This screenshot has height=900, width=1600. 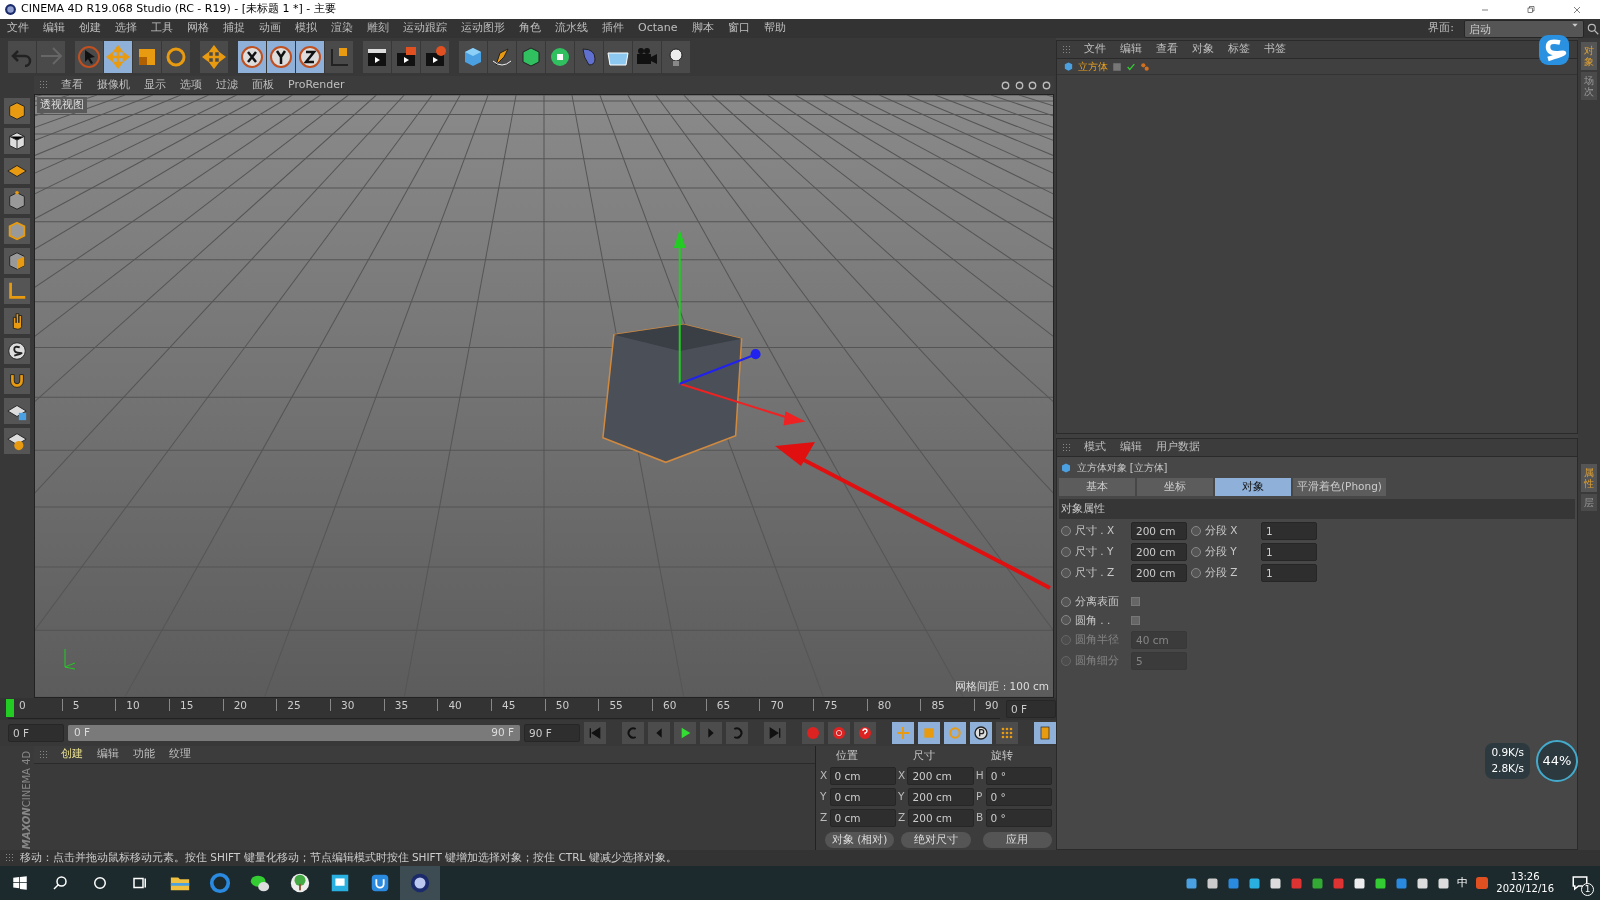 What do you see at coordinates (18, 28) in the screenshot?
I see `menu-item: 文件` at bounding box center [18, 28].